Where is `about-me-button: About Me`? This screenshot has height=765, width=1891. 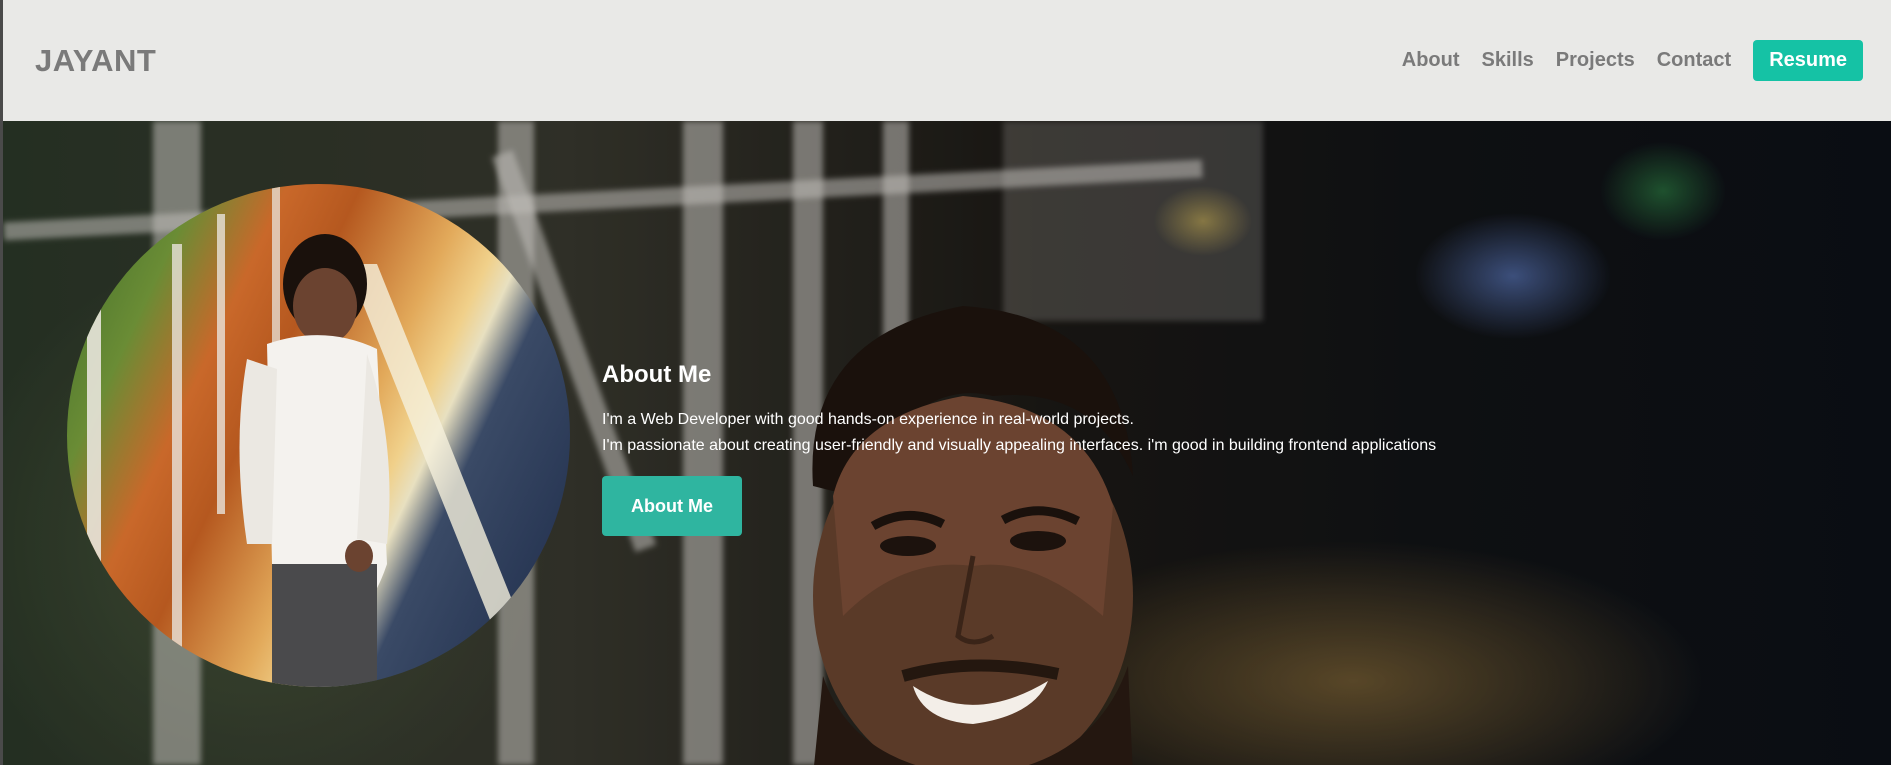 about-me-button: About Me is located at coordinates (672, 506).